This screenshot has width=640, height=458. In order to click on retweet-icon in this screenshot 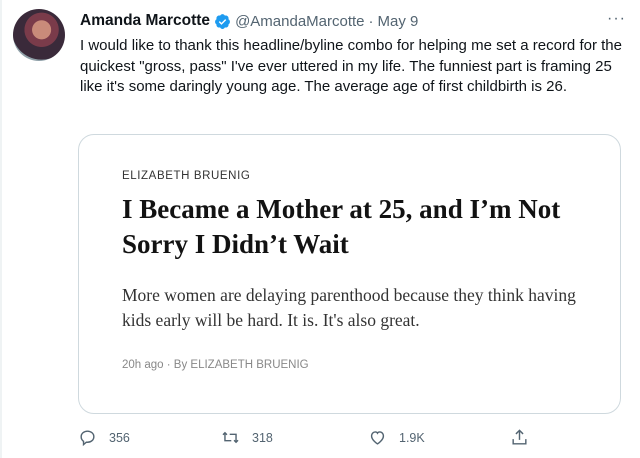, I will do `click(230, 437)`.